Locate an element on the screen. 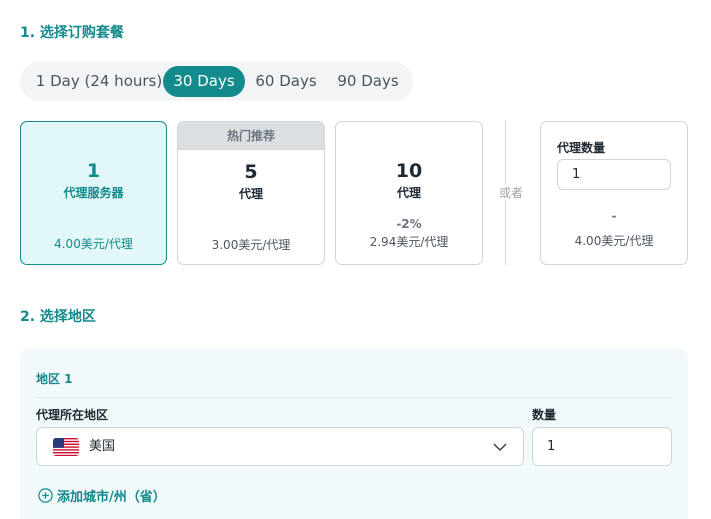  duration-tabs: 1 Day (24 hours) 30 Days 60 Days 90 Days is located at coordinates (216, 81).